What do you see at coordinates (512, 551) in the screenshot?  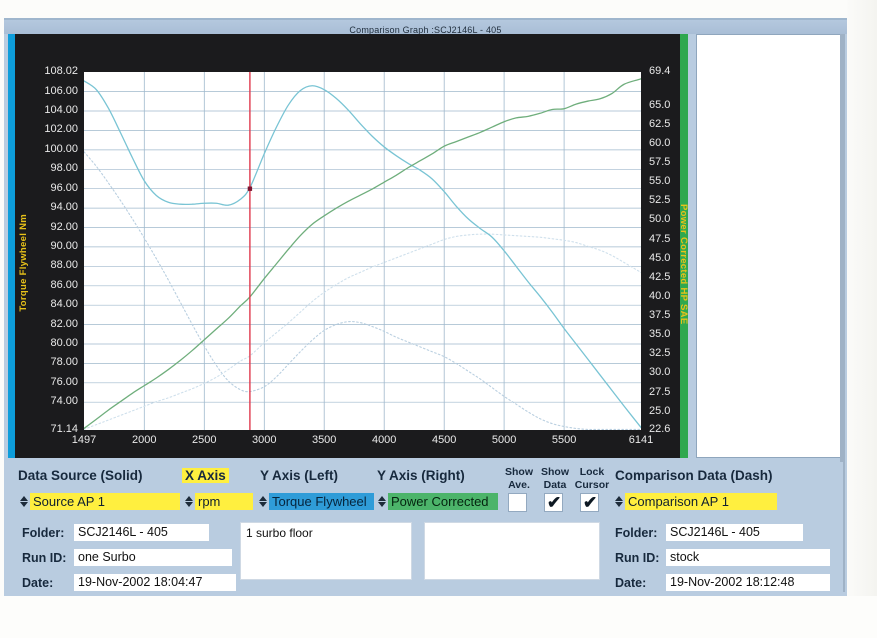 I see `comparison-note-box` at bounding box center [512, 551].